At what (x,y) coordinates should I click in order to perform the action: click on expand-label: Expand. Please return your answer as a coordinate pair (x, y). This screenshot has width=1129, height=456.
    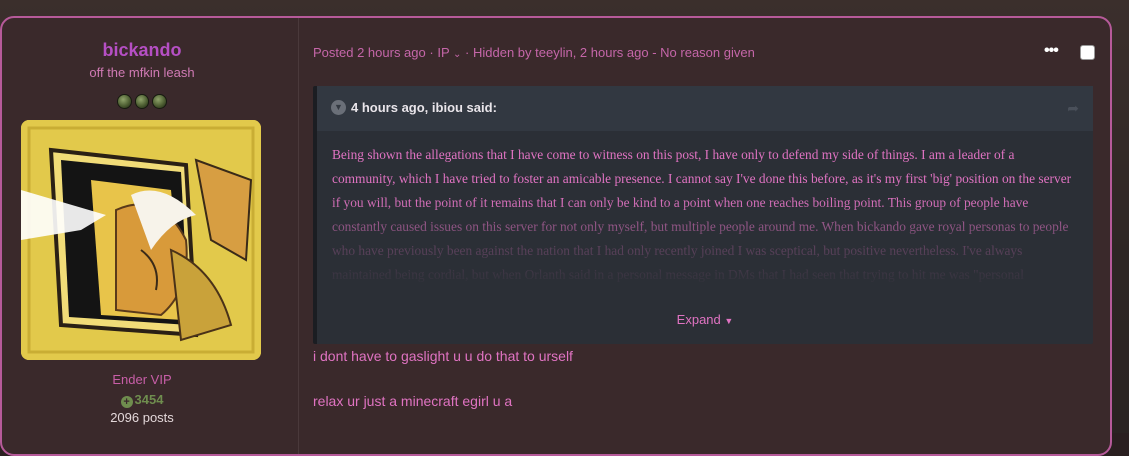
    Looking at the image, I should click on (698, 319).